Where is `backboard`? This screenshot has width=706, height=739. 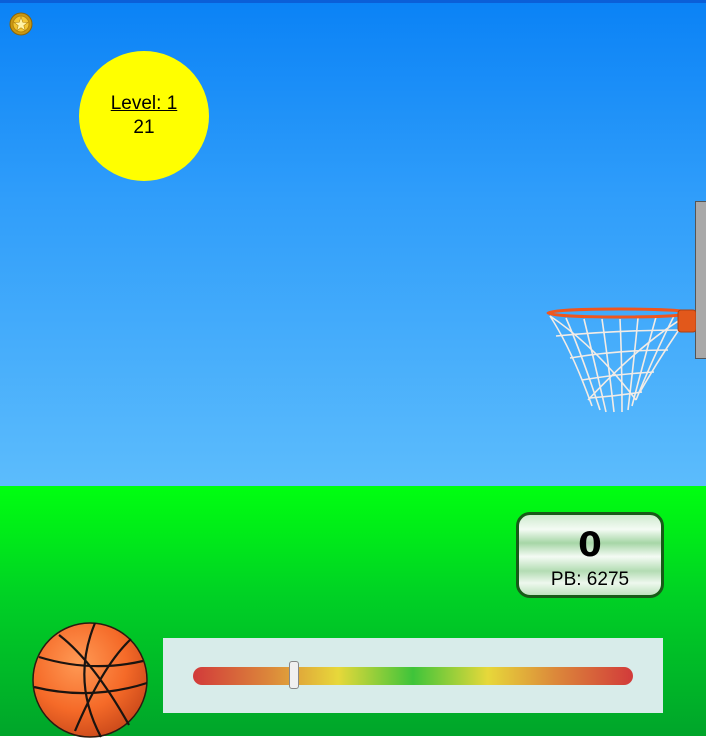 backboard is located at coordinates (700, 280).